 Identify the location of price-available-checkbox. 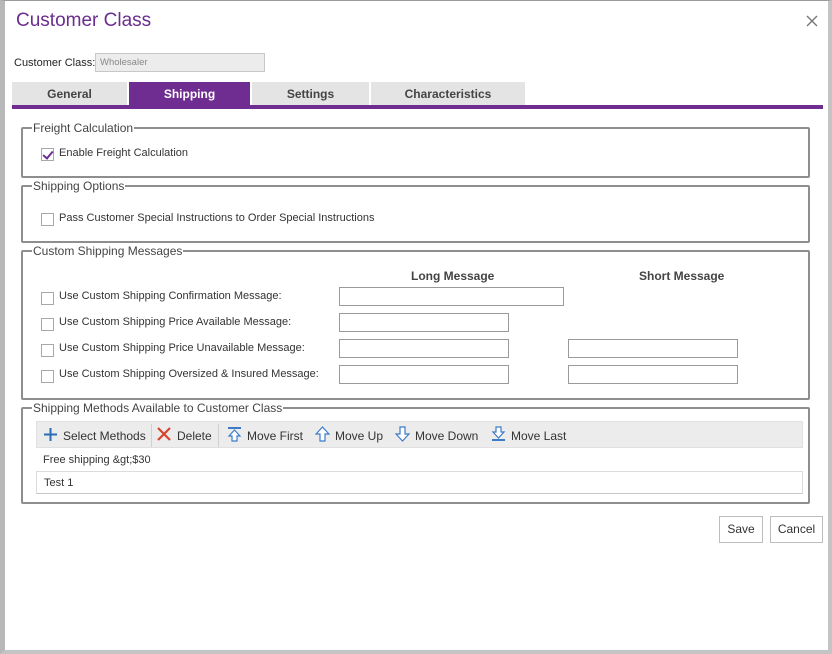
(47, 324).